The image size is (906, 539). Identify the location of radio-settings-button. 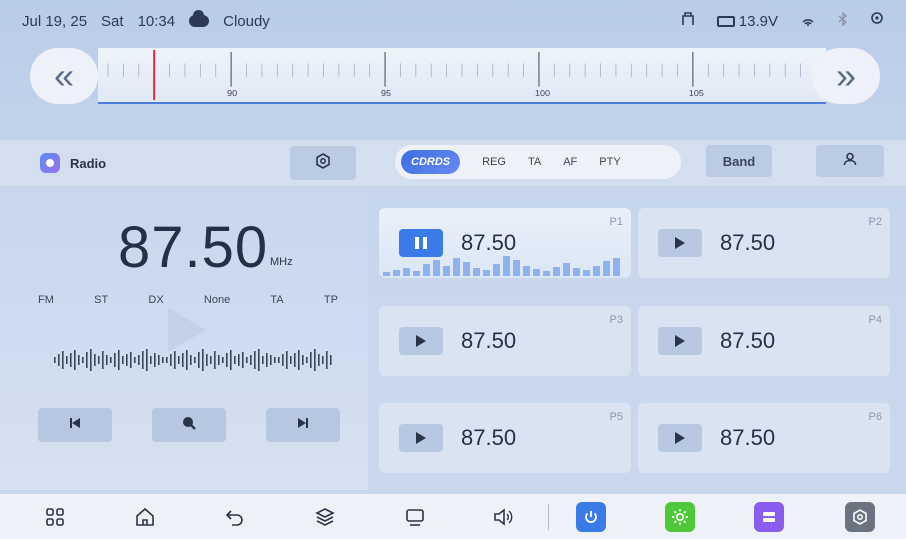
(323, 163).